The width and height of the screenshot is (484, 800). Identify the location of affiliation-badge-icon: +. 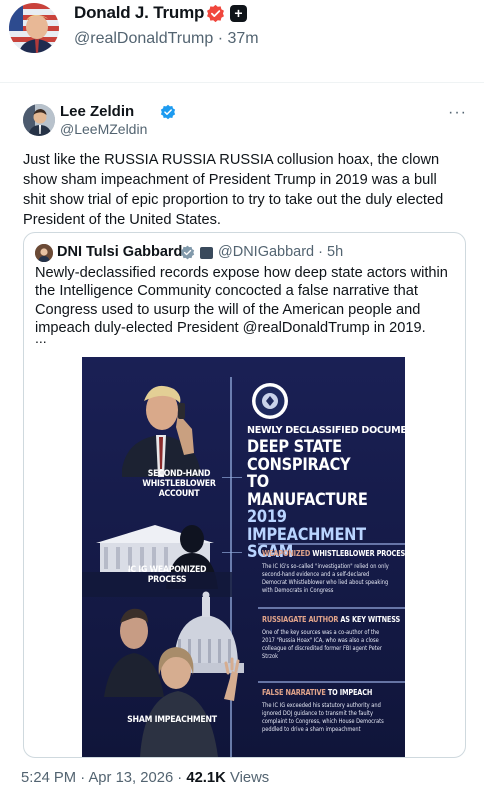
(238, 13).